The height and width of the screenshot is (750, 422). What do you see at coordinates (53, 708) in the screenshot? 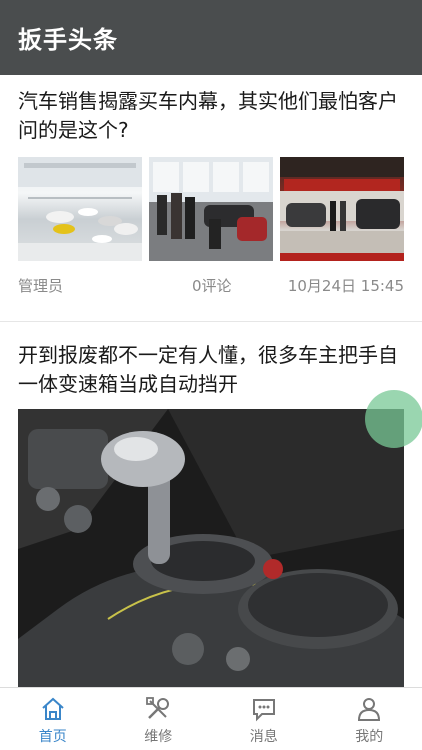
I see `home-icon` at bounding box center [53, 708].